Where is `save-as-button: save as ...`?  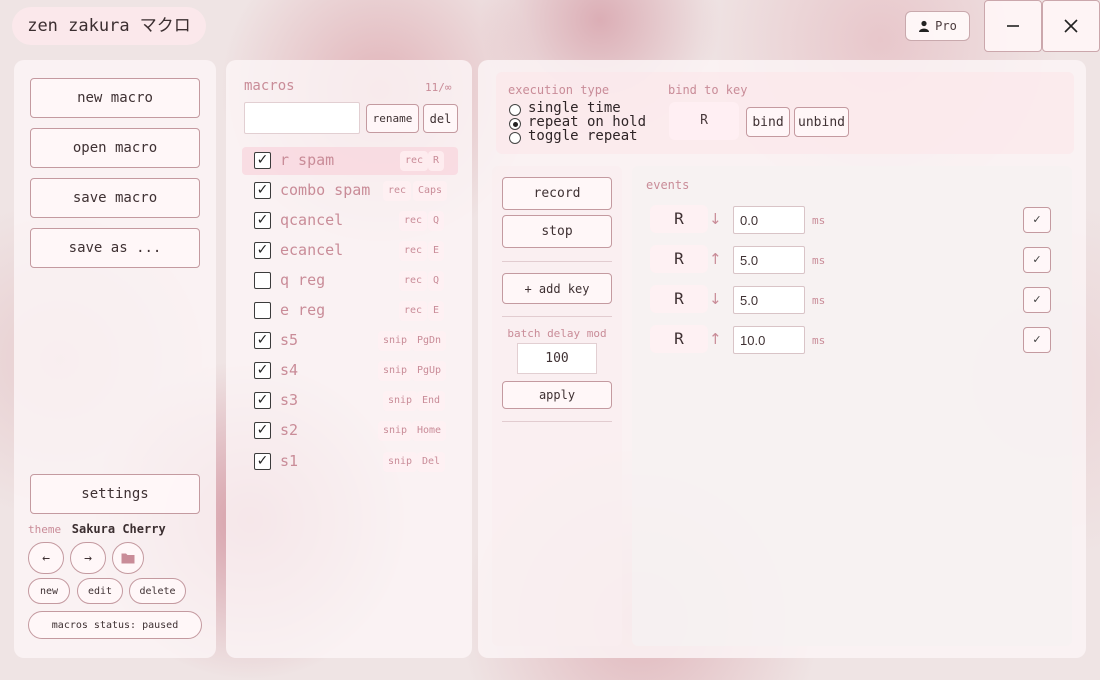
save-as-button: save as ... is located at coordinates (115, 248).